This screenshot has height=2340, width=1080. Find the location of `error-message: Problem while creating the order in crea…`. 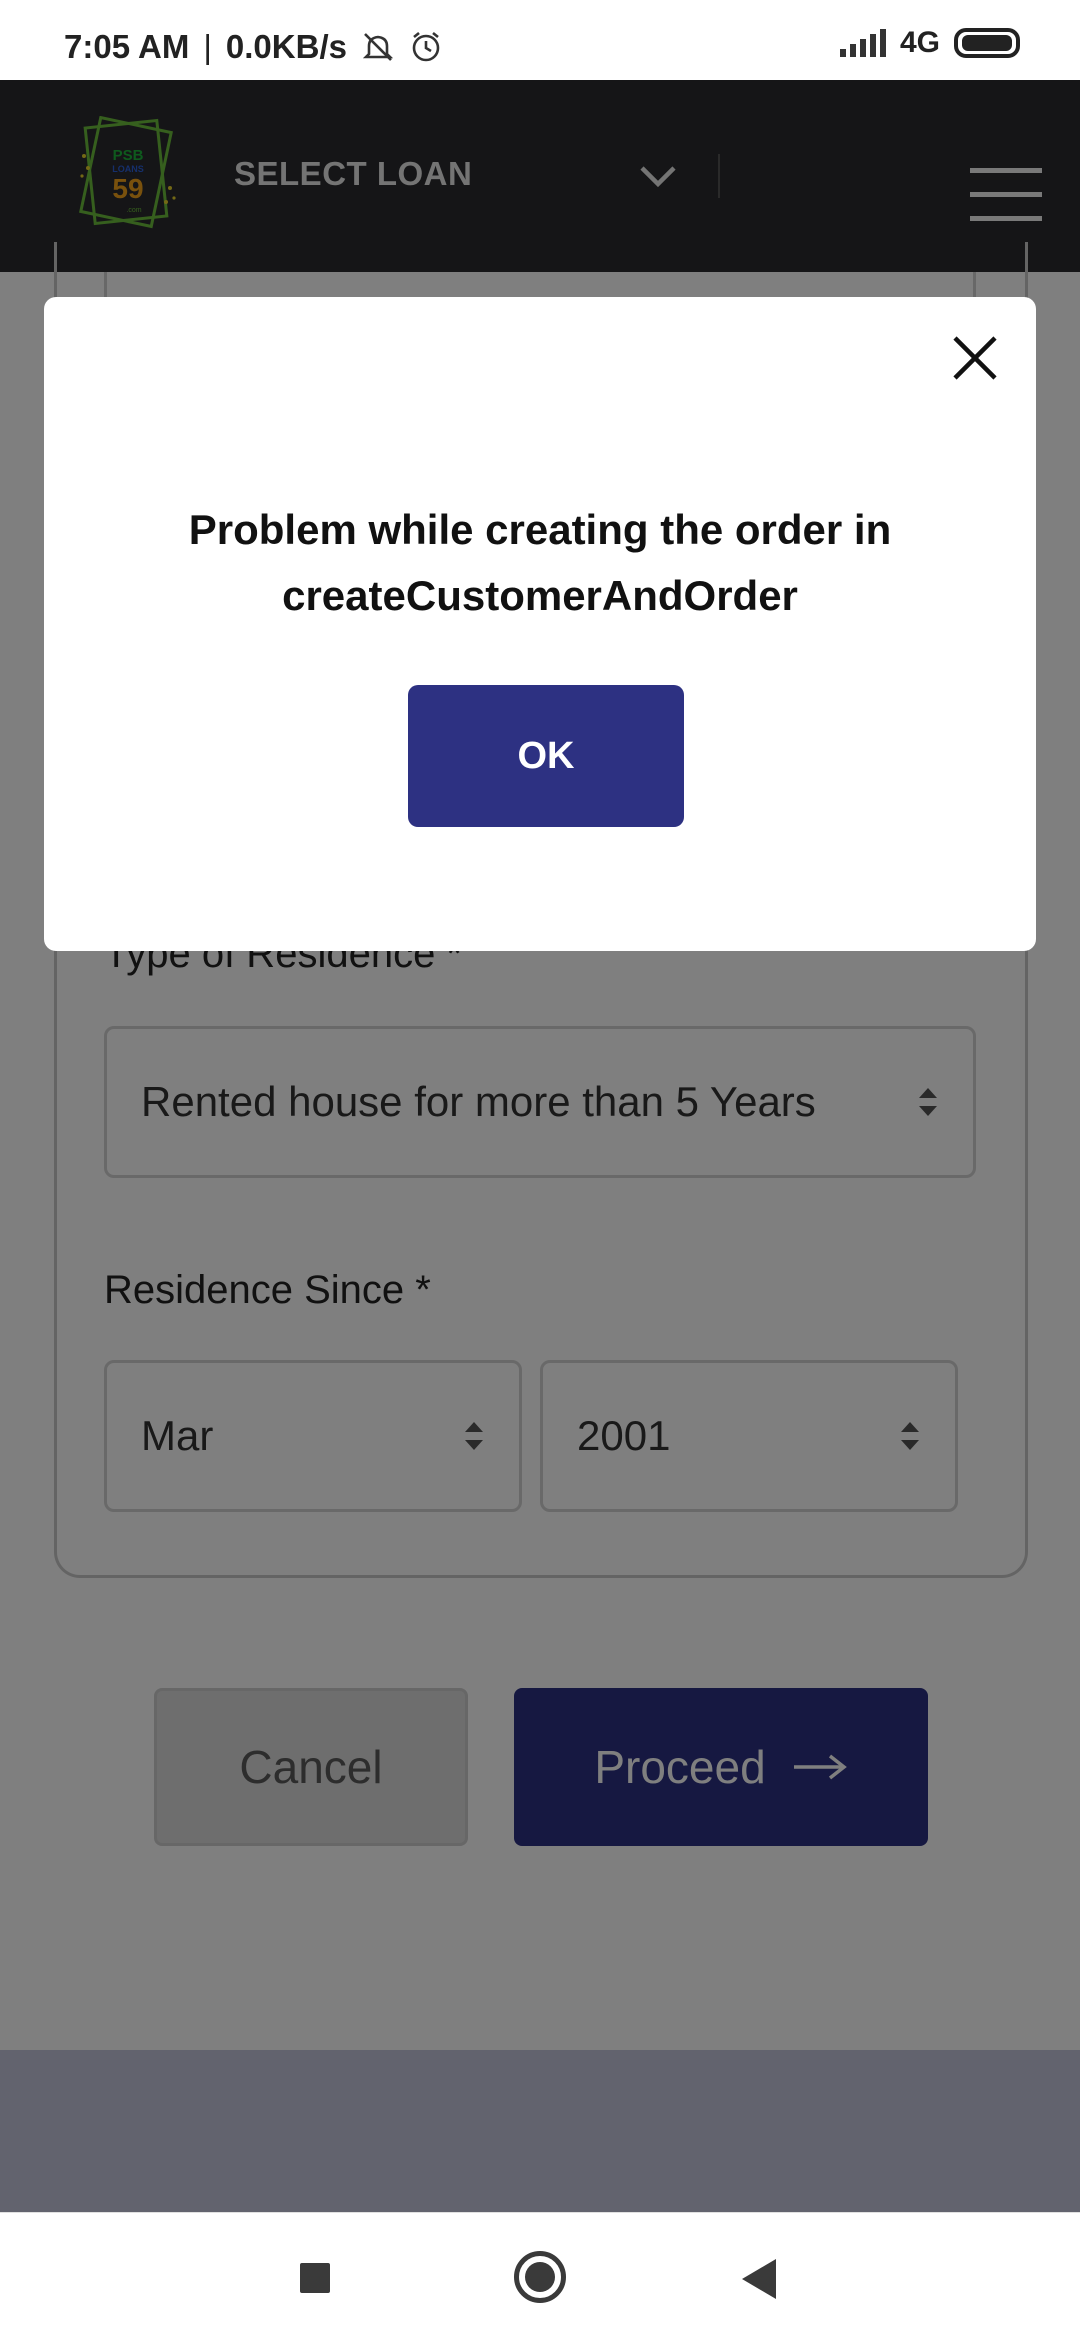

error-message: Problem while creating the order in crea… is located at coordinates (540, 563).